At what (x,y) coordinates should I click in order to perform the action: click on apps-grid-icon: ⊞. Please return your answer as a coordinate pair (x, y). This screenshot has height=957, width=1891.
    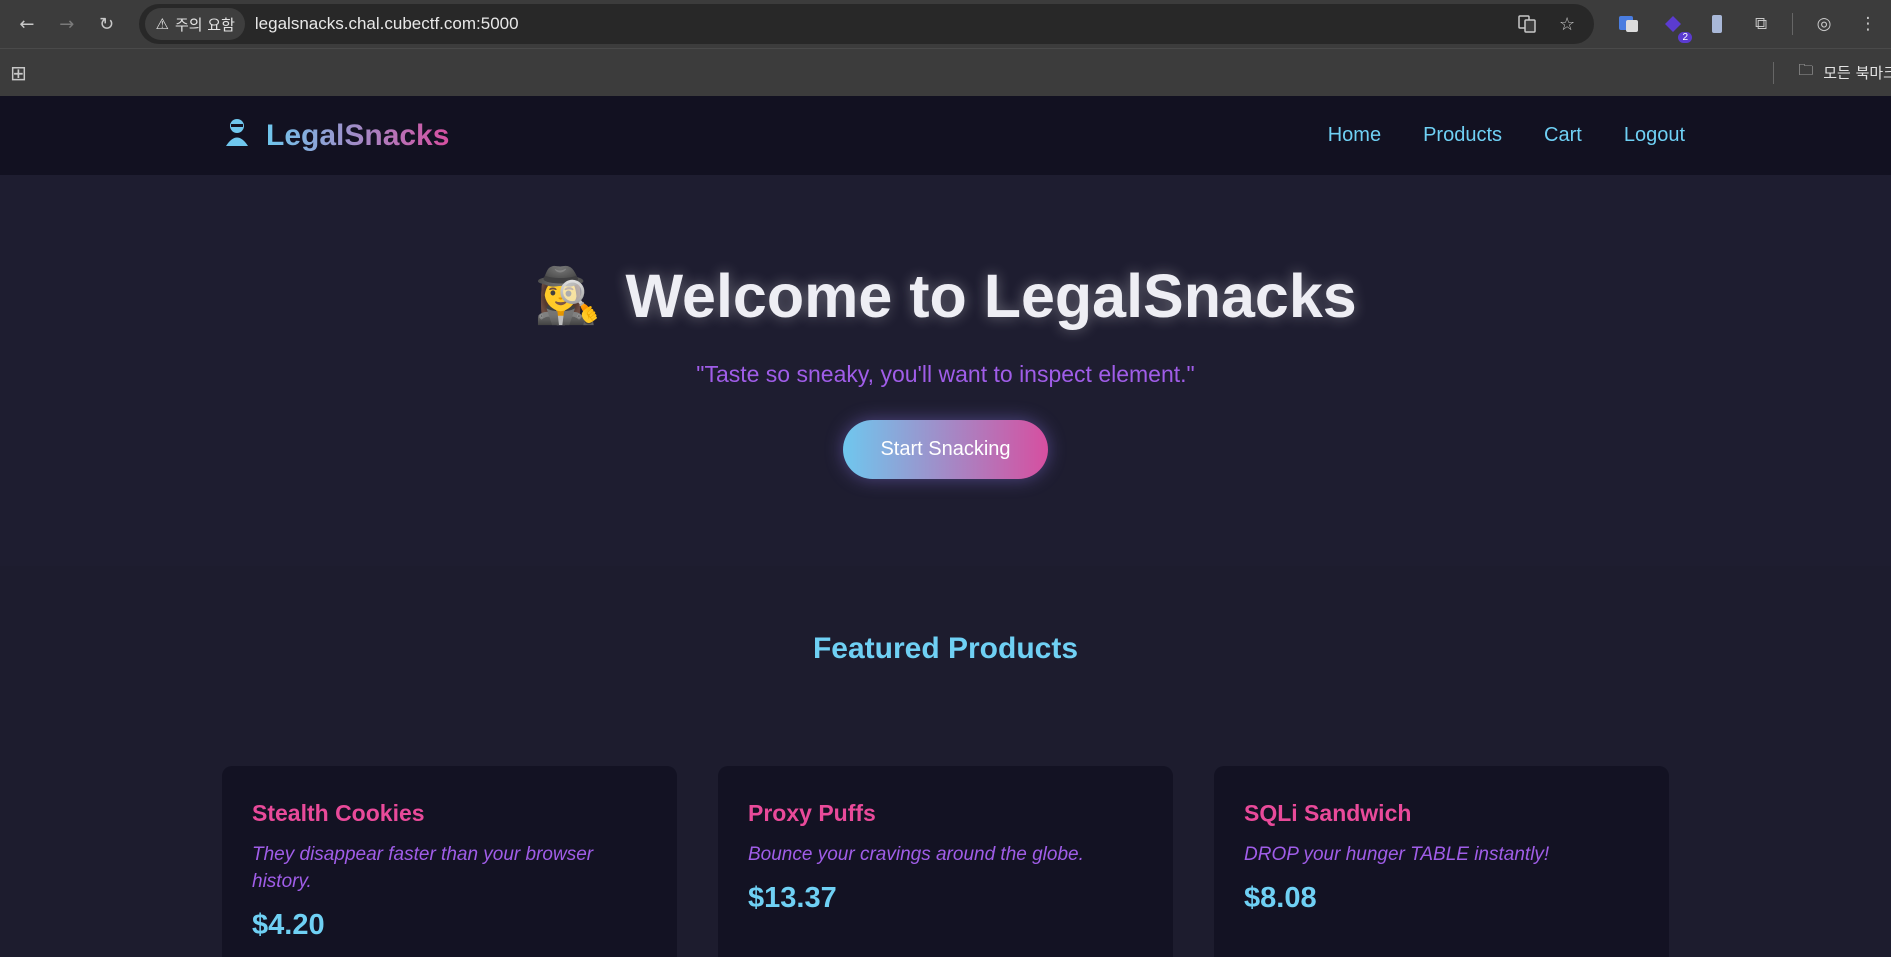
    Looking at the image, I should click on (18, 73).